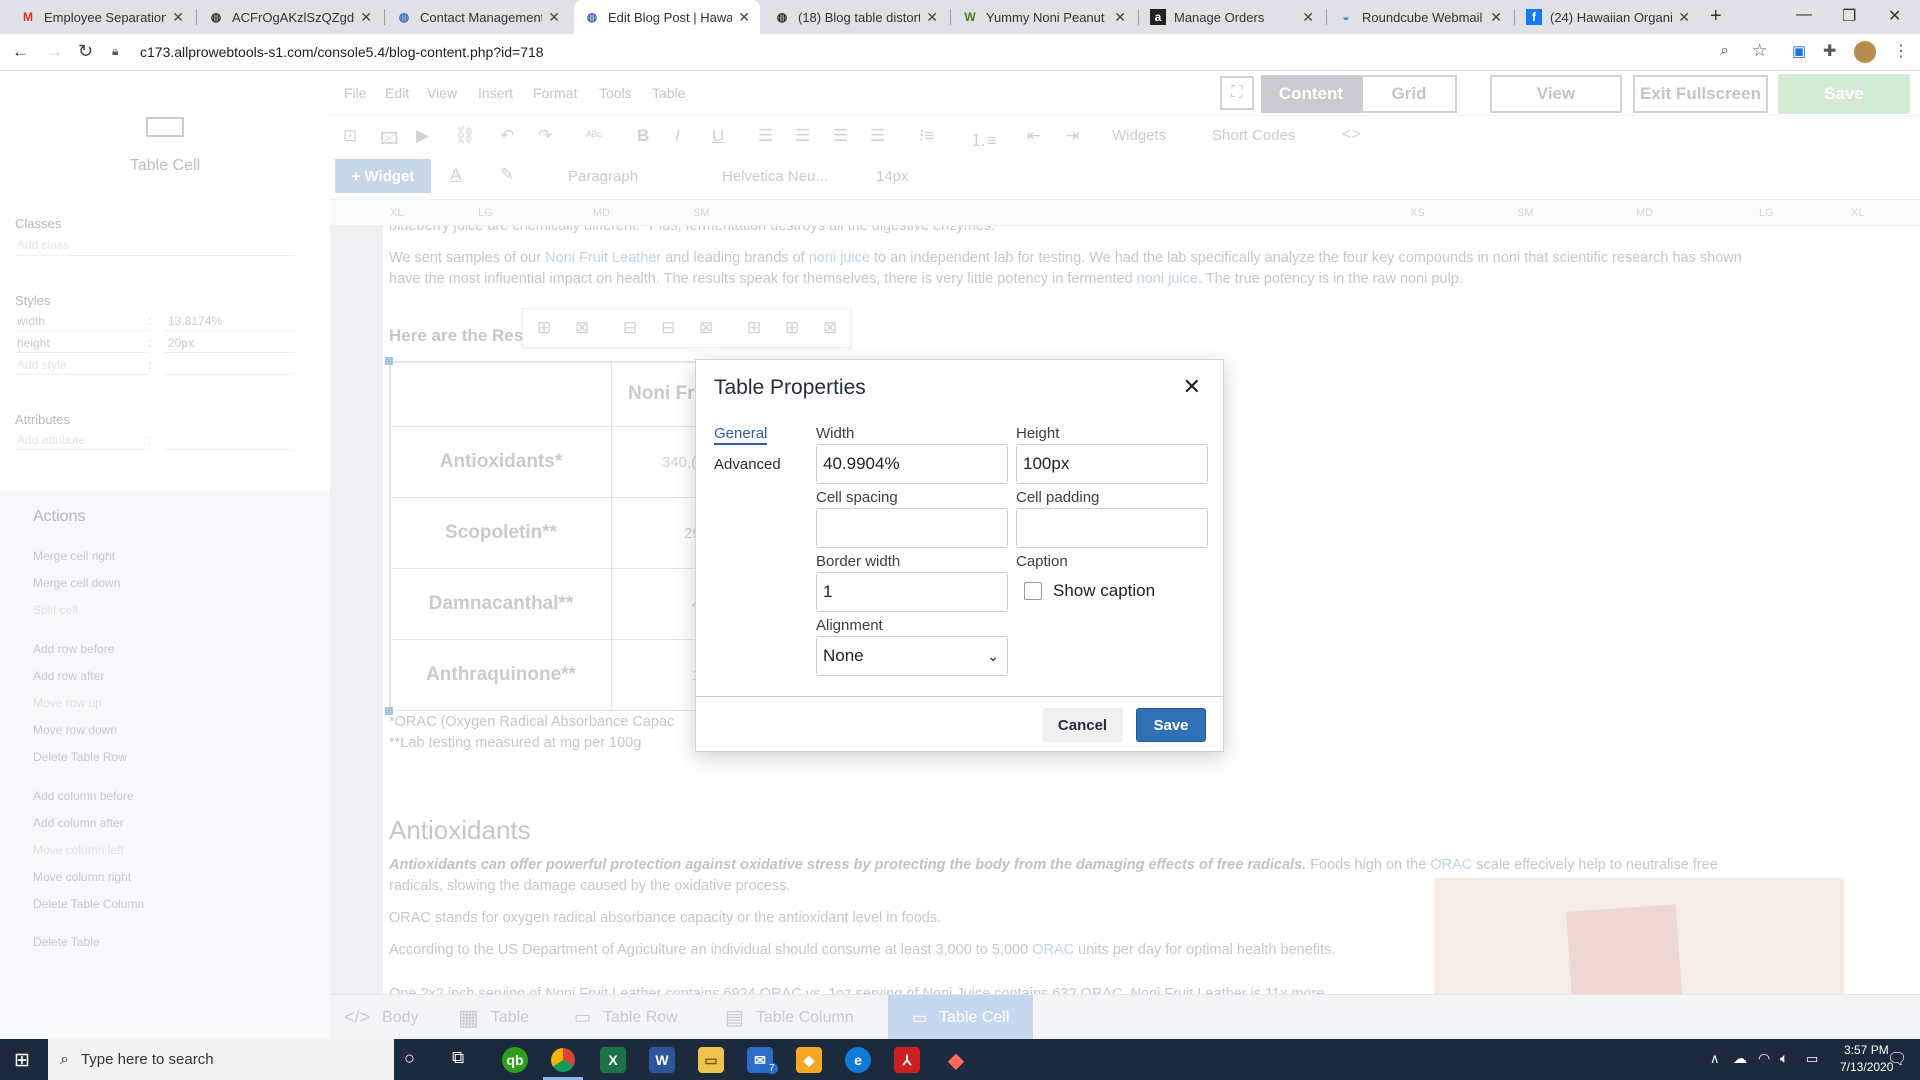 This screenshot has height=1080, width=1920. Describe the element at coordinates (830, 328) in the screenshot. I see `delete-column-icon: ⊠` at that location.